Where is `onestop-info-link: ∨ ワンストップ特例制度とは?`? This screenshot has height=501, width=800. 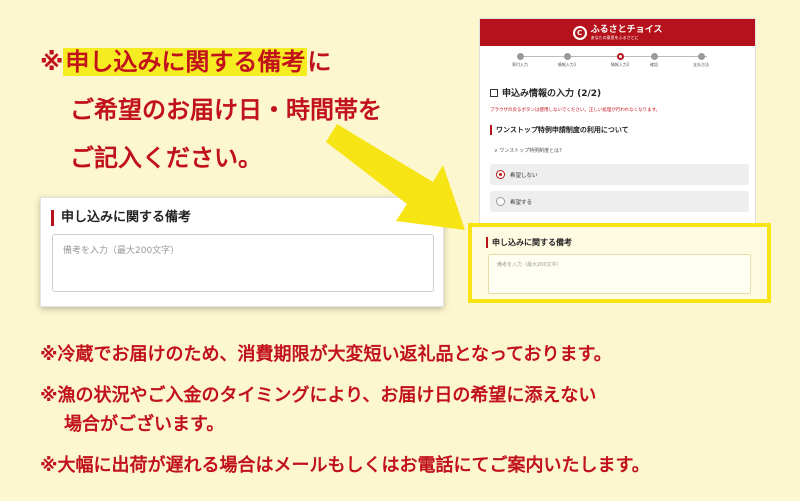 onestop-info-link: ∨ ワンストップ特例制度とは? is located at coordinates (528, 150).